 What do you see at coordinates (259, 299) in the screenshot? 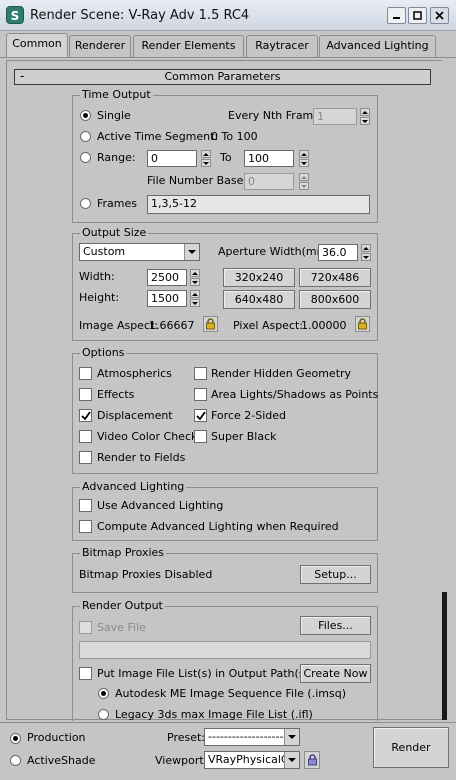
I see `preset-640x480-button: 640x480` at bounding box center [259, 299].